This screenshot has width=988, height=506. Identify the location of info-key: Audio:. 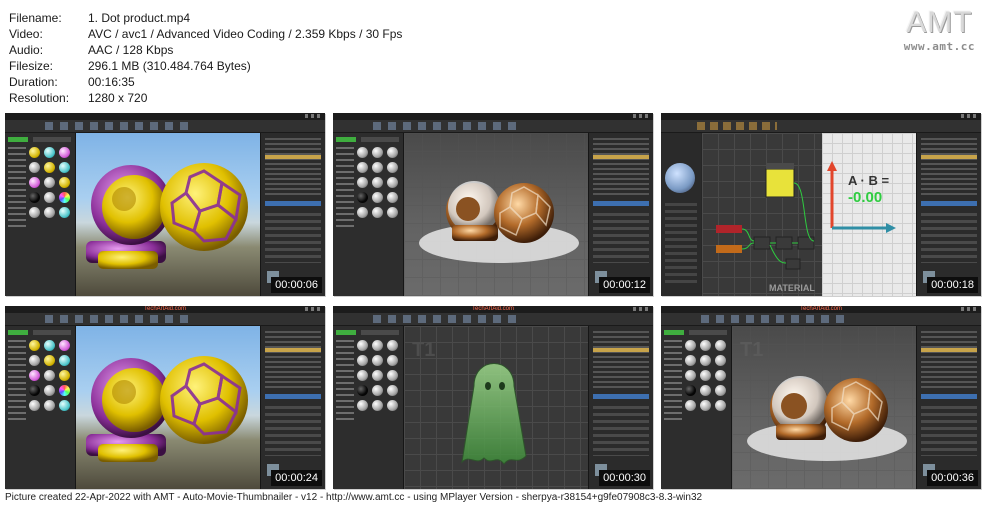
(26, 50).